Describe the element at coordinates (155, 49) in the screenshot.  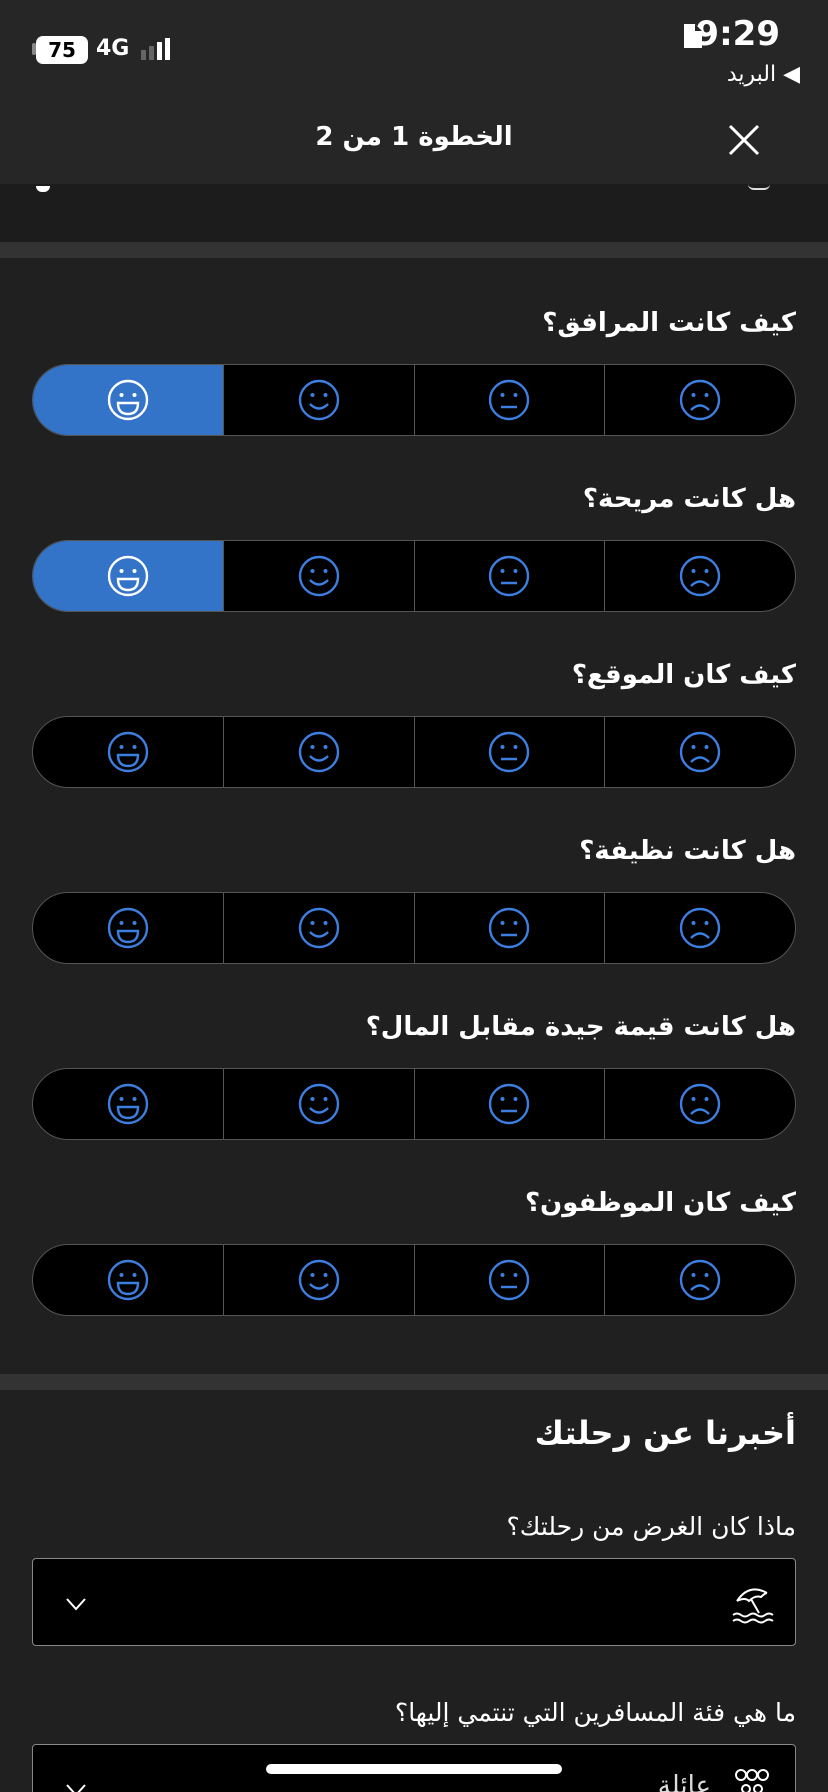
I see `signal-icon` at that location.